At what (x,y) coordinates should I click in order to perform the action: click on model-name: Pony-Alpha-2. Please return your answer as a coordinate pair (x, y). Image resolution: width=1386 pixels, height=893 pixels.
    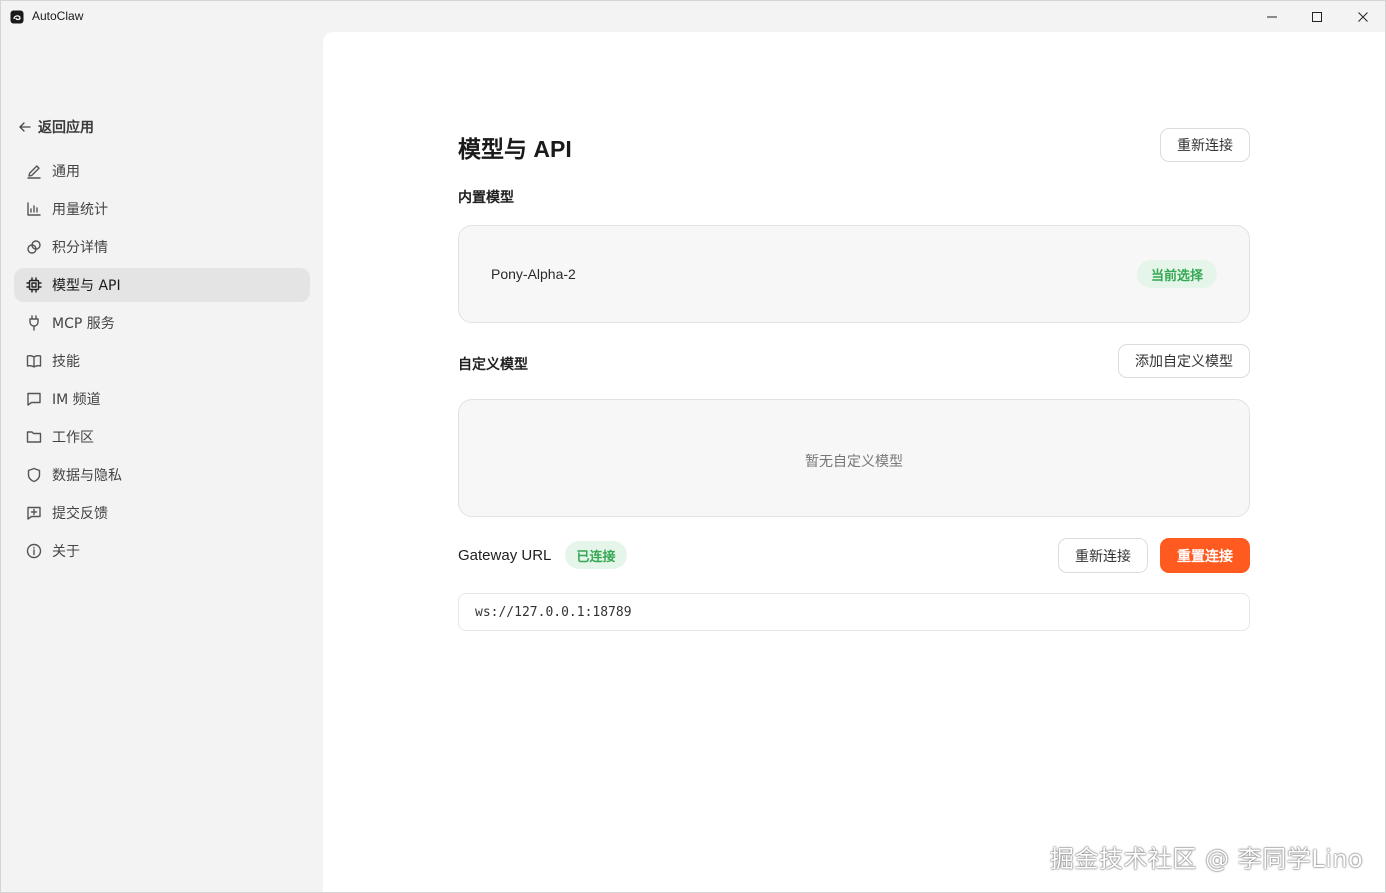
    Looking at the image, I should click on (533, 274).